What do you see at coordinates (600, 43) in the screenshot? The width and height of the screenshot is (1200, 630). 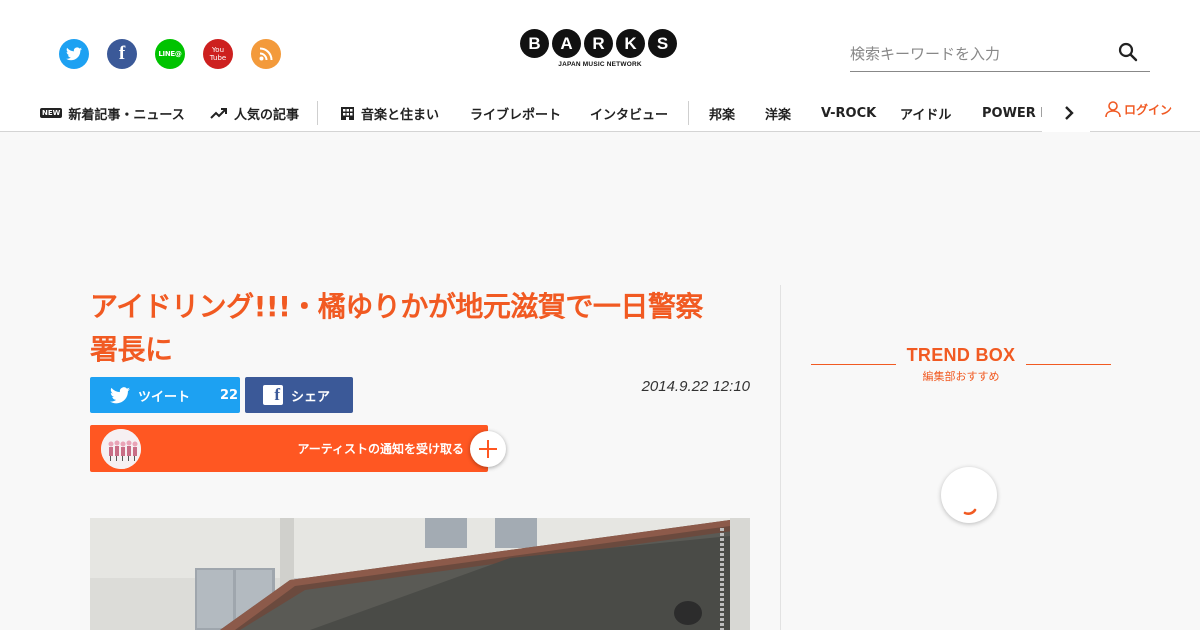 I see `logo-letters: B A R K S` at bounding box center [600, 43].